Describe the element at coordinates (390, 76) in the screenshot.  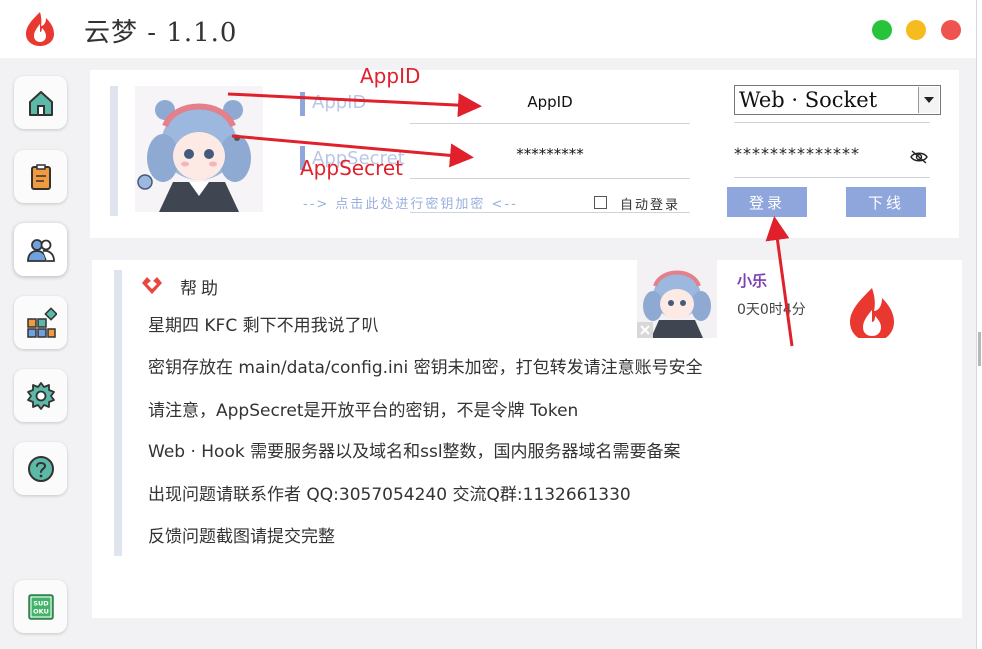
I see `annotation-appid: AppID` at that location.